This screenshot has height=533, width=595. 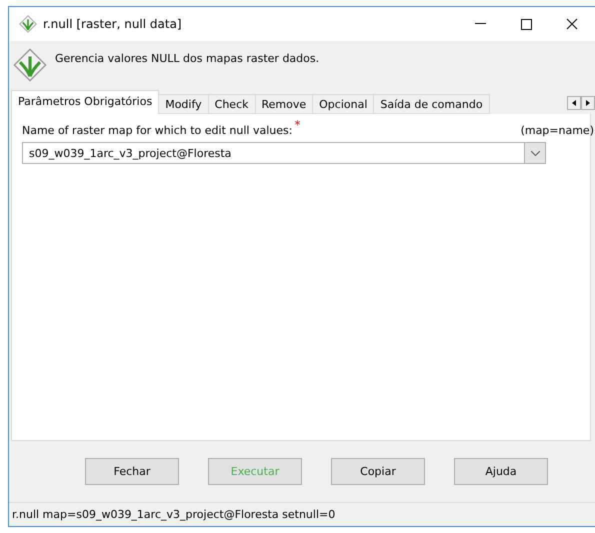 I want to click on chevron-down-icon, so click(x=535, y=153).